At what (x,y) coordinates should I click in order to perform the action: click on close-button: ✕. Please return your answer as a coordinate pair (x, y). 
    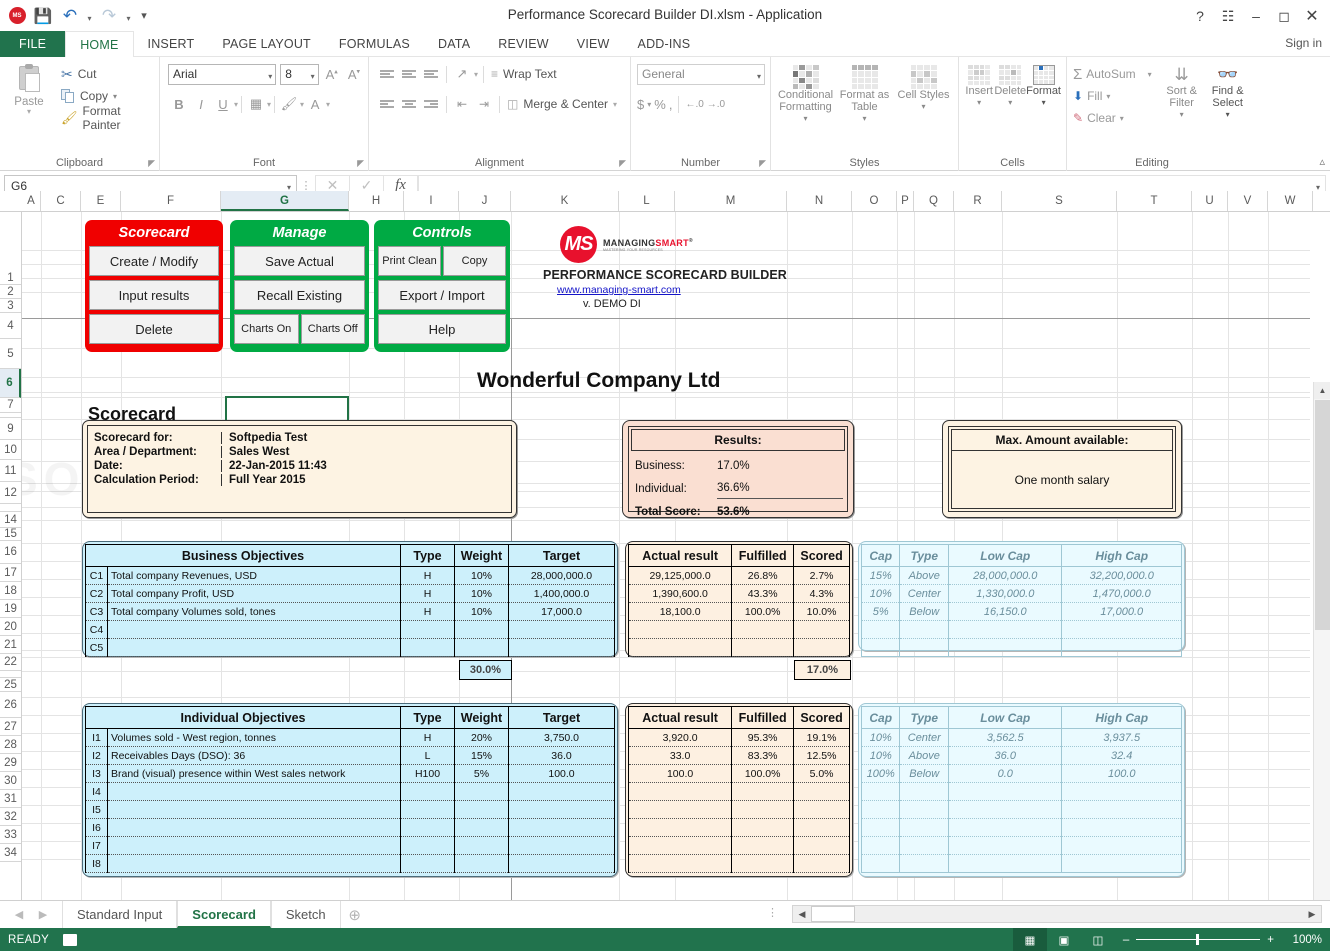
    Looking at the image, I should click on (1312, 16).